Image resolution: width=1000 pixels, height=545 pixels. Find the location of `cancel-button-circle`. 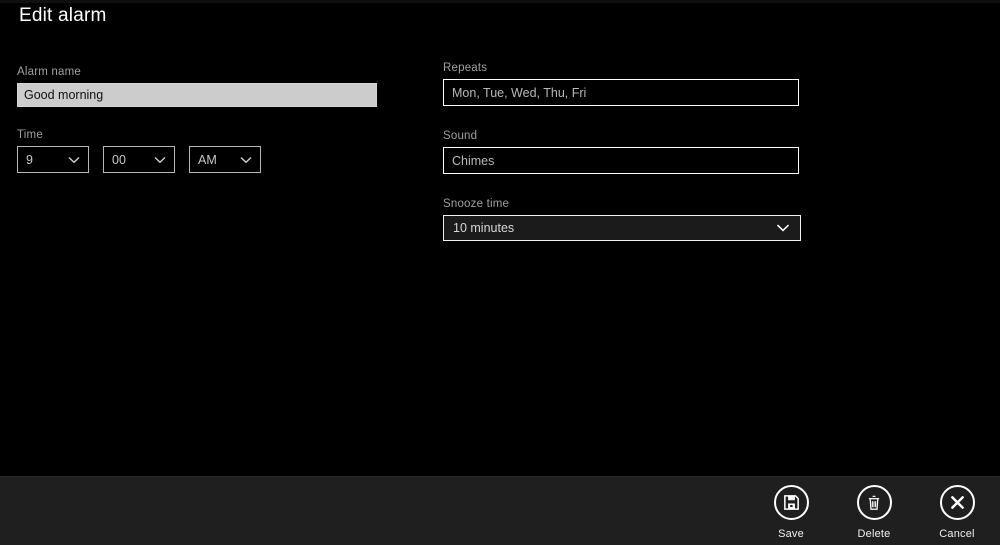

cancel-button-circle is located at coordinates (957, 502).